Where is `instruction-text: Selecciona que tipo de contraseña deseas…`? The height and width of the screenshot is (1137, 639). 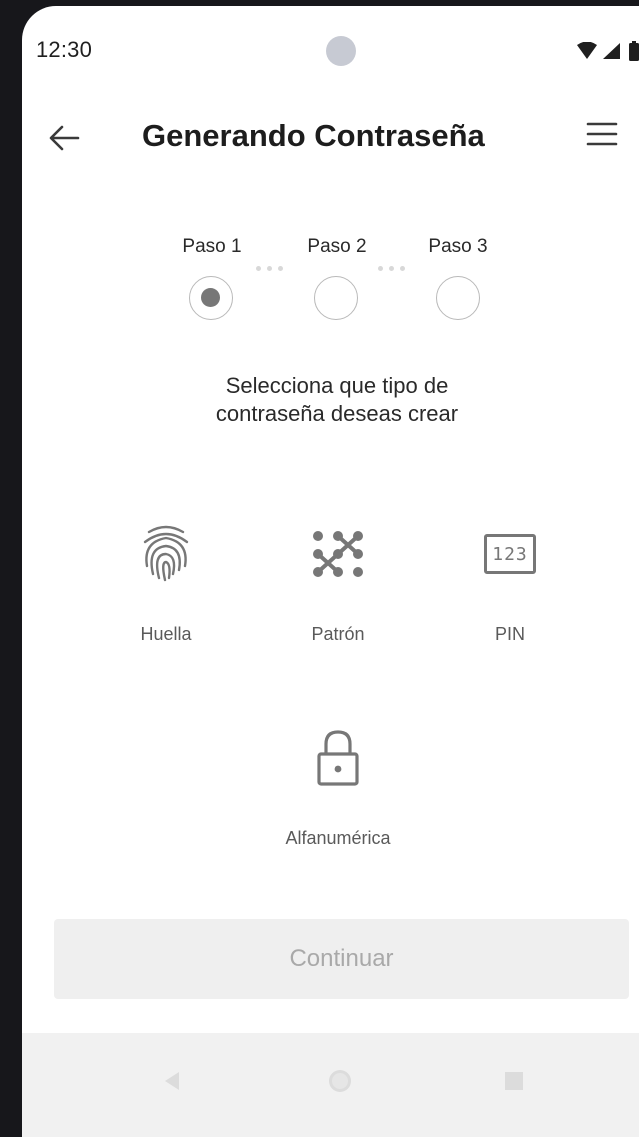
instruction-text: Selecciona que tipo de contraseña deseas… is located at coordinates (337, 400).